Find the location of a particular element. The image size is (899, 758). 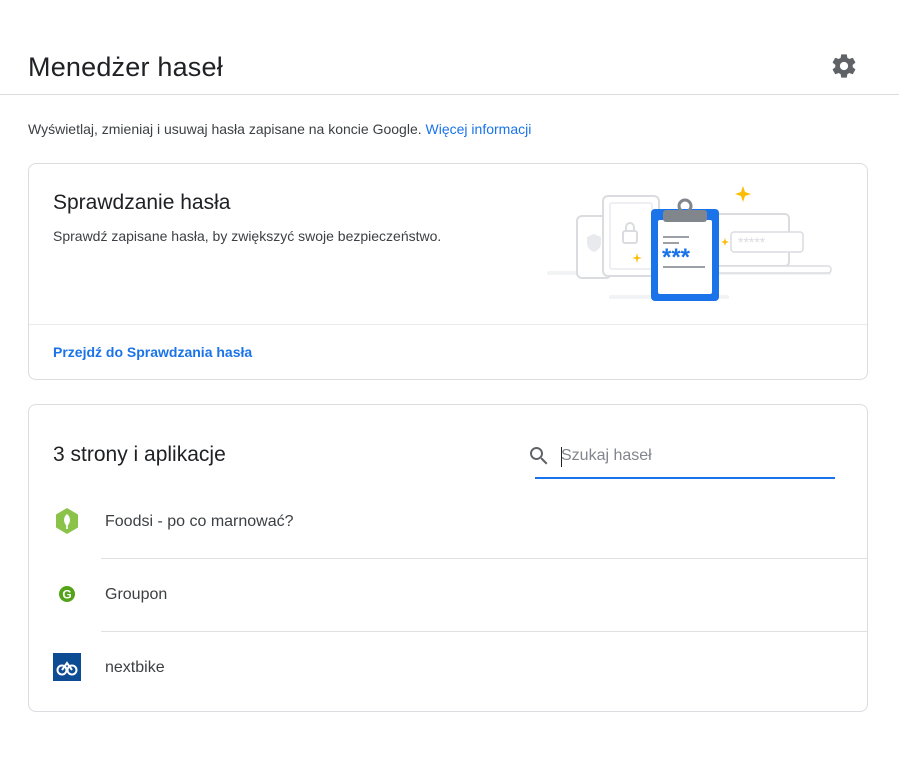

list-item-groupon: G Groupon is located at coordinates (448, 594).